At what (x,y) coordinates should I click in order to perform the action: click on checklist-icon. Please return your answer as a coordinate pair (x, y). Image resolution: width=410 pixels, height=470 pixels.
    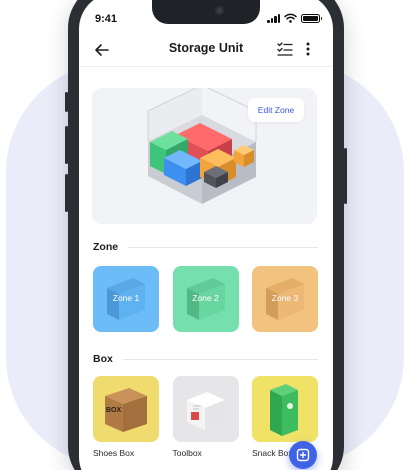
    Looking at the image, I should click on (285, 49).